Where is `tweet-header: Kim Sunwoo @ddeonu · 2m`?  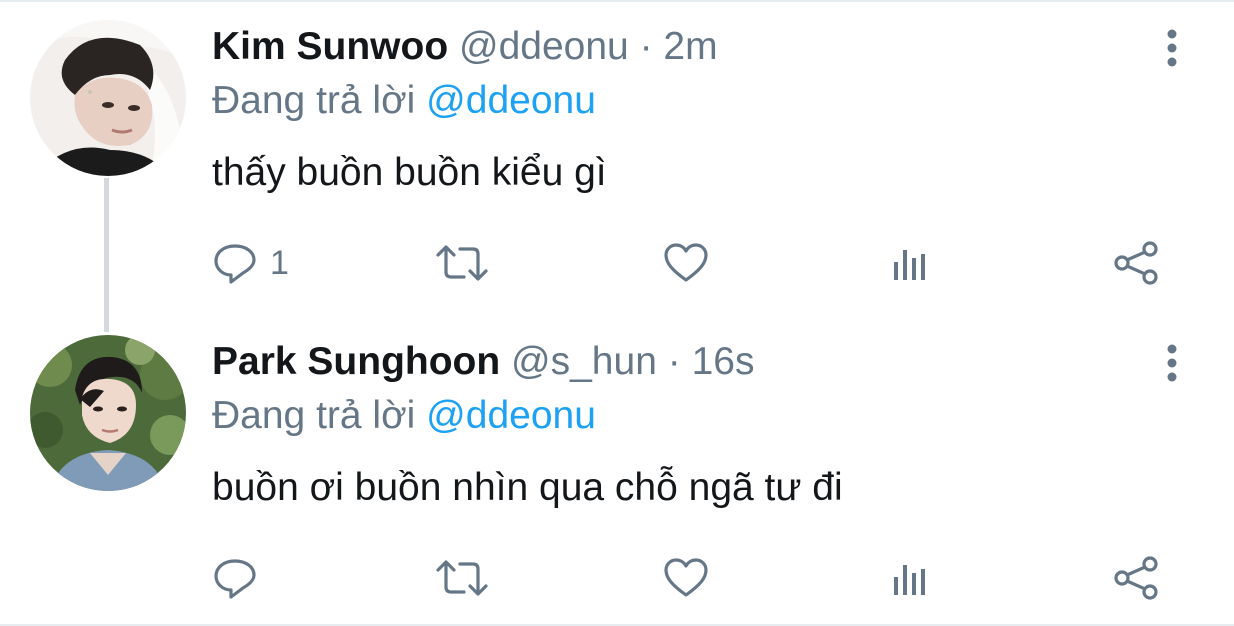 tweet-header: Kim Sunwoo @ddeonu · 2m is located at coordinates (465, 47).